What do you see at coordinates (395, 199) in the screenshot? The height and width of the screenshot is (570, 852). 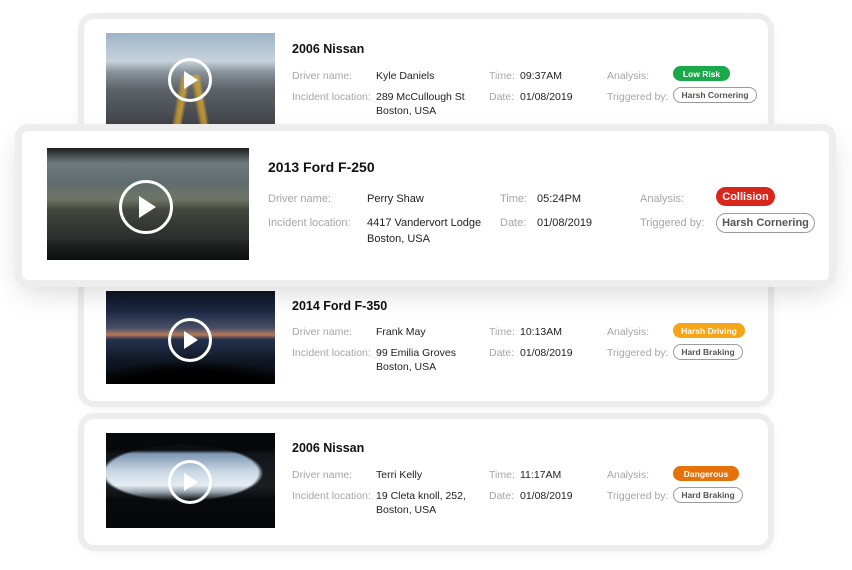 I see `driver-name-value: Perry Shaw` at bounding box center [395, 199].